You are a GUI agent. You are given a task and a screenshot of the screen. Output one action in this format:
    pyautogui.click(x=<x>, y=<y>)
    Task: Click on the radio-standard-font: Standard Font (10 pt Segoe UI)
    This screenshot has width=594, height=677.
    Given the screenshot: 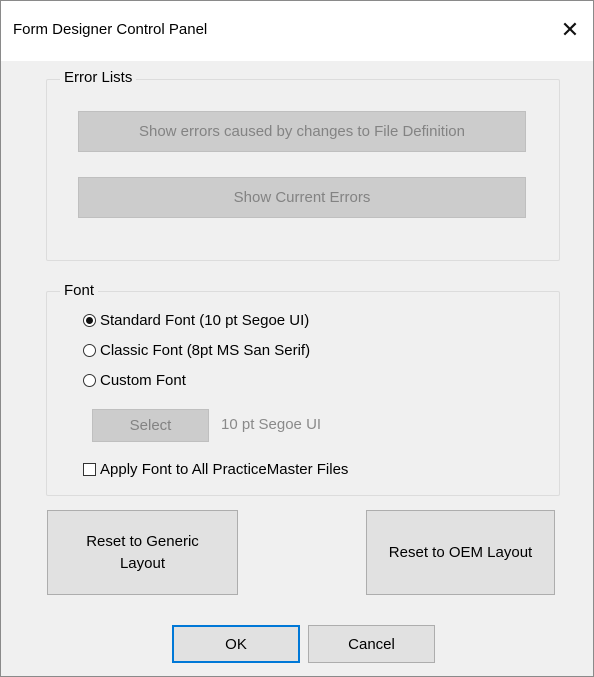 What is the action you would take?
    pyautogui.click(x=196, y=320)
    